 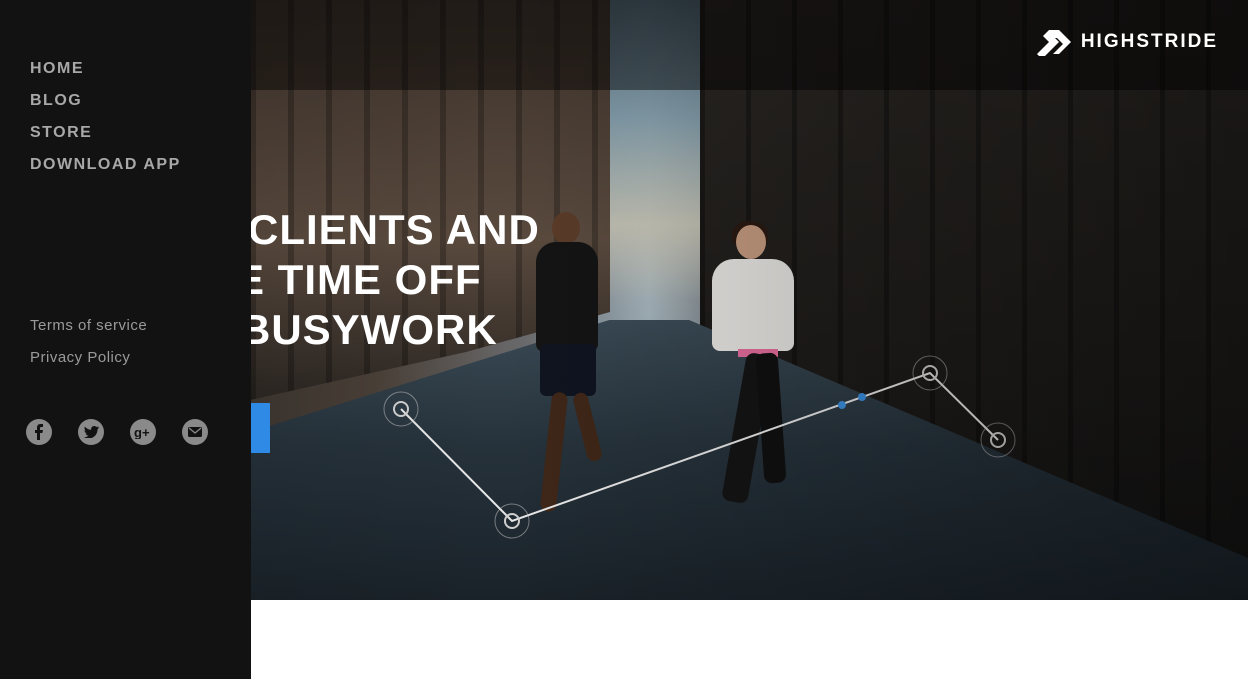 What do you see at coordinates (359, 279) in the screenshot?
I see `hero-headline-line: E TIME OFF` at bounding box center [359, 279].